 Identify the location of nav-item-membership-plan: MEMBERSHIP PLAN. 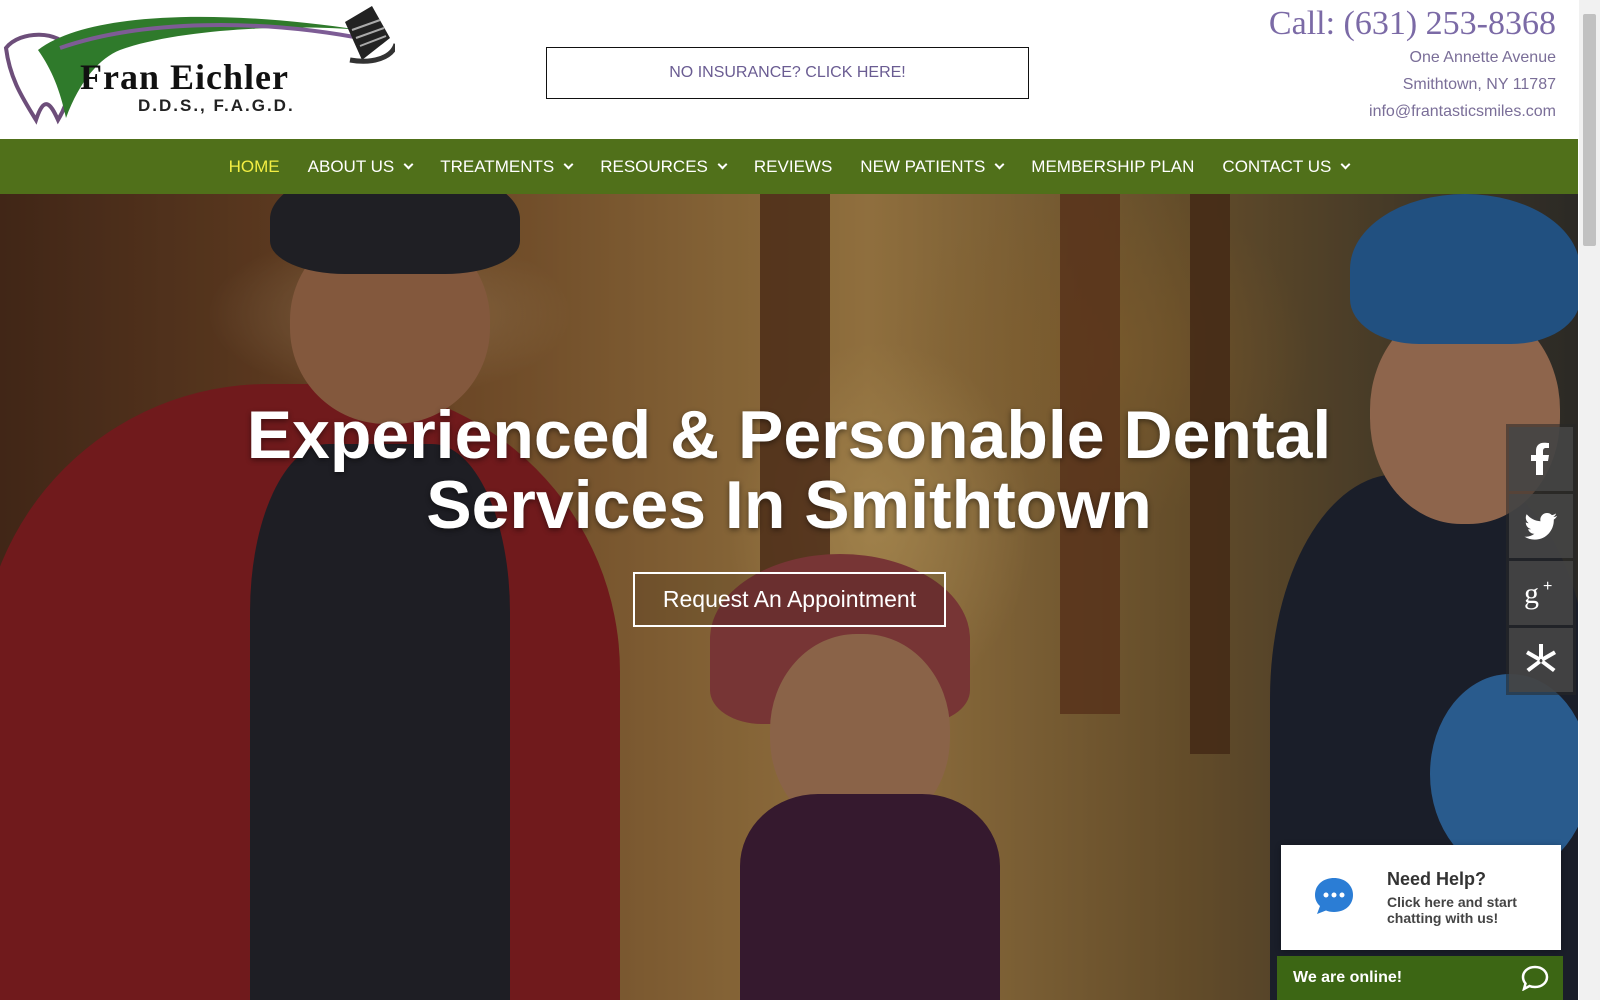
(1112, 166).